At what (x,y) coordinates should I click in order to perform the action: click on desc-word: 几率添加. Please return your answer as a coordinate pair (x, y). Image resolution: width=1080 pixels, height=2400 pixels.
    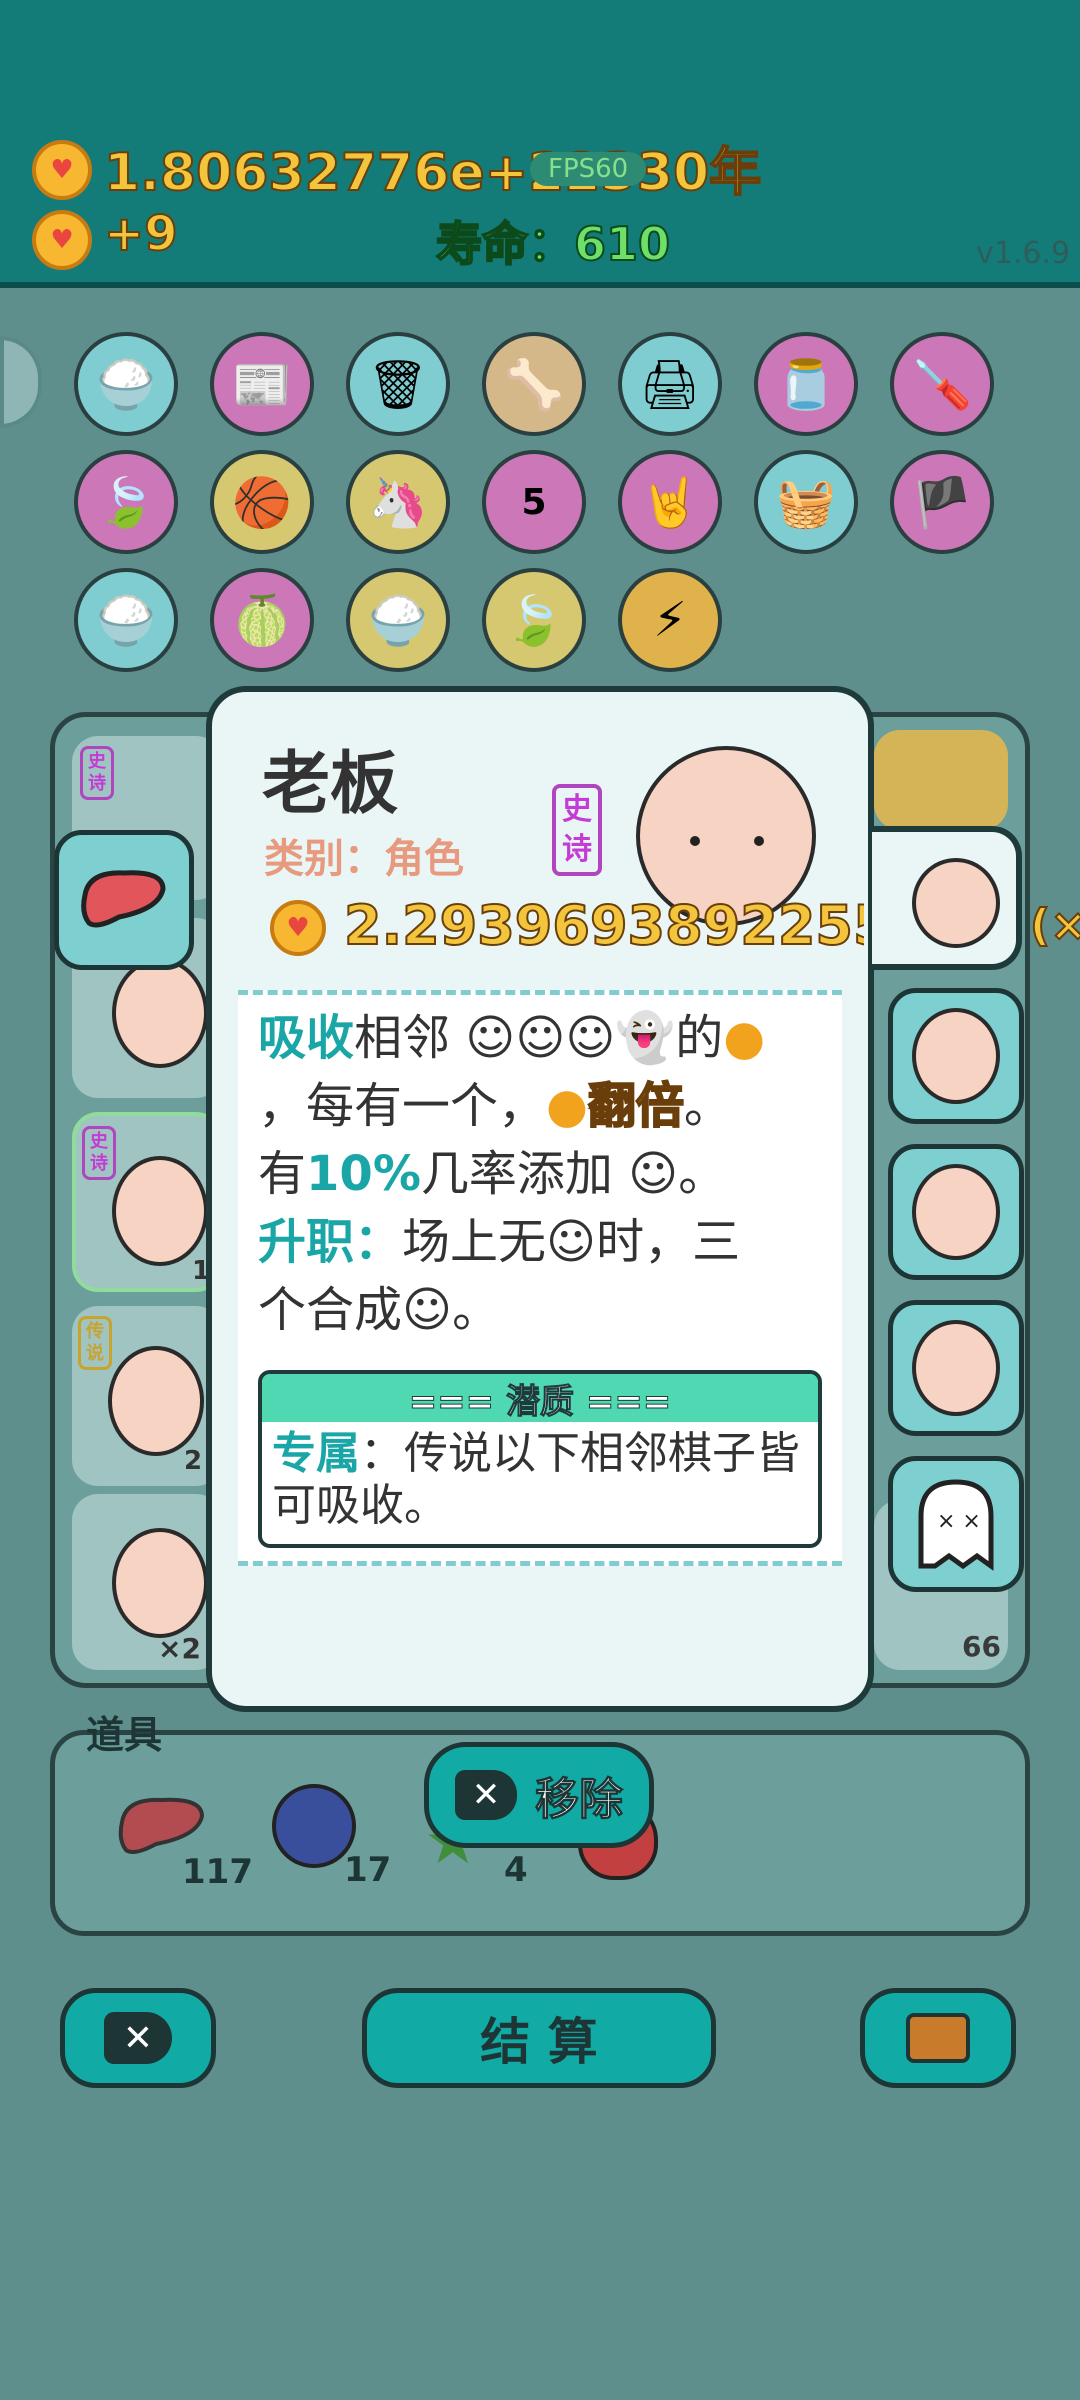
    Looking at the image, I should click on (516, 1174).